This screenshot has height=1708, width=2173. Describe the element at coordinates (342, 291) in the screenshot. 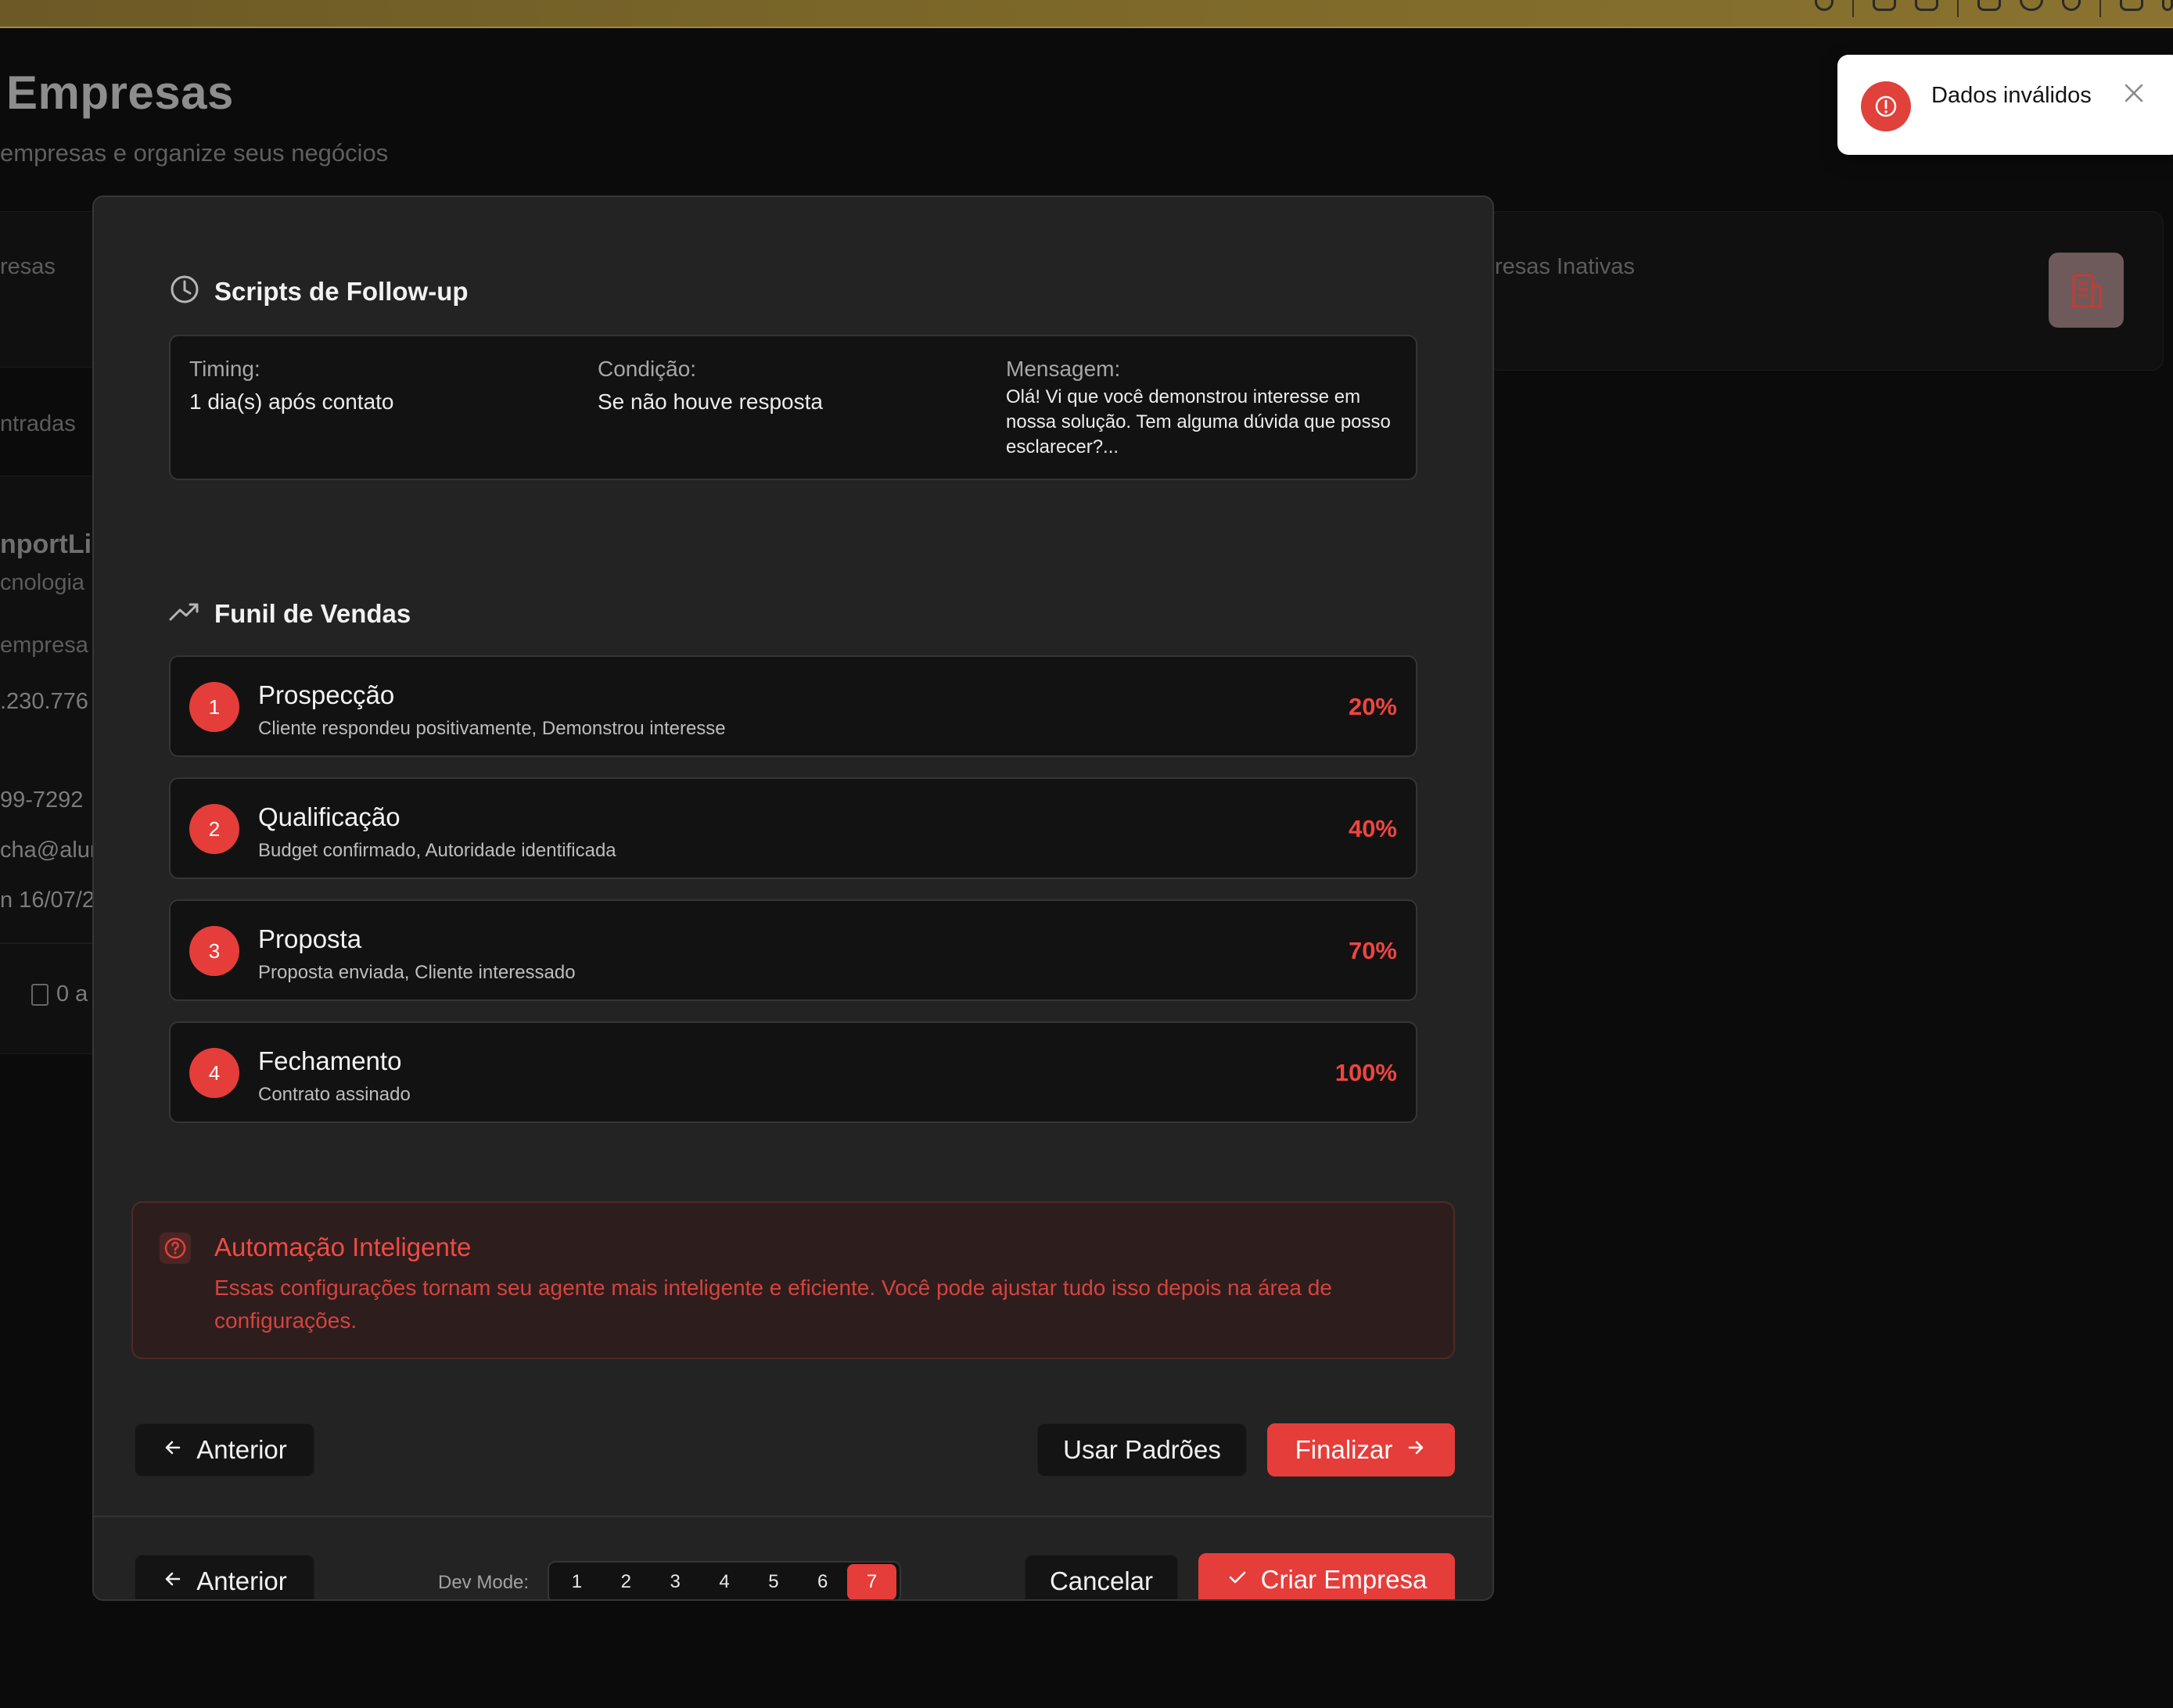

I see `followup-title: Scripts de Follow-up` at that location.